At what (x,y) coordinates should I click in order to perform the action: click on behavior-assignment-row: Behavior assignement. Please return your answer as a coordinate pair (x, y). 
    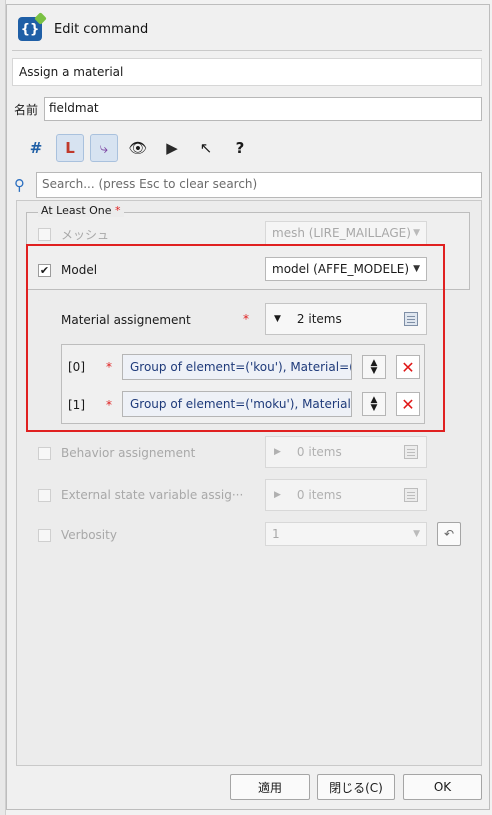
    Looking at the image, I should click on (148, 453).